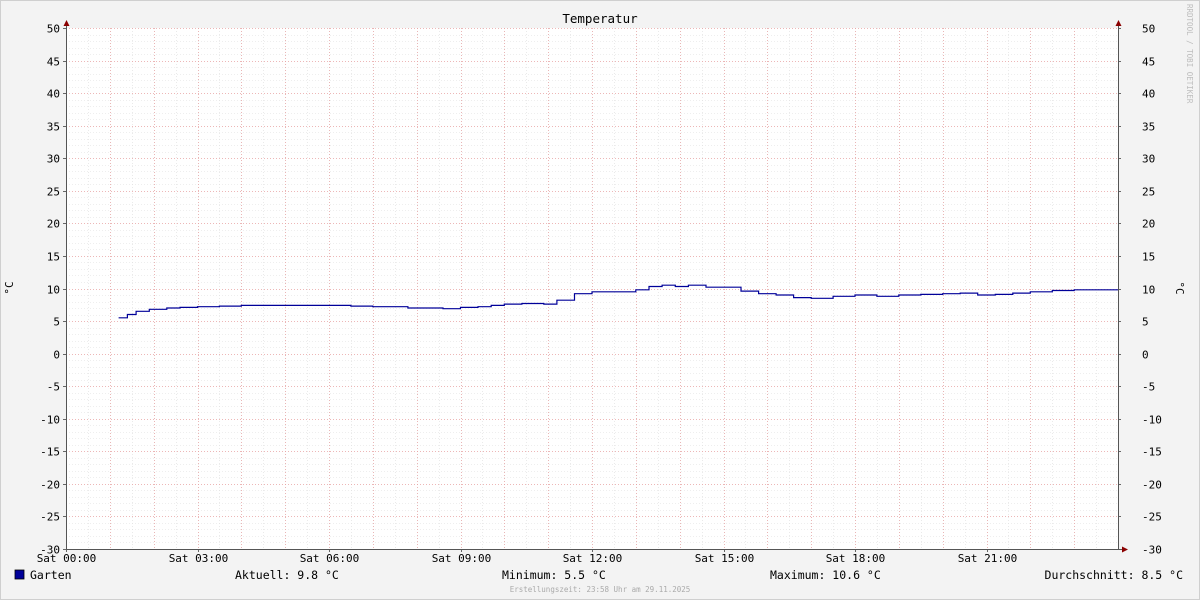 The width and height of the screenshot is (1200, 600). I want to click on y-tick-label-right: -10, so click(1152, 420).